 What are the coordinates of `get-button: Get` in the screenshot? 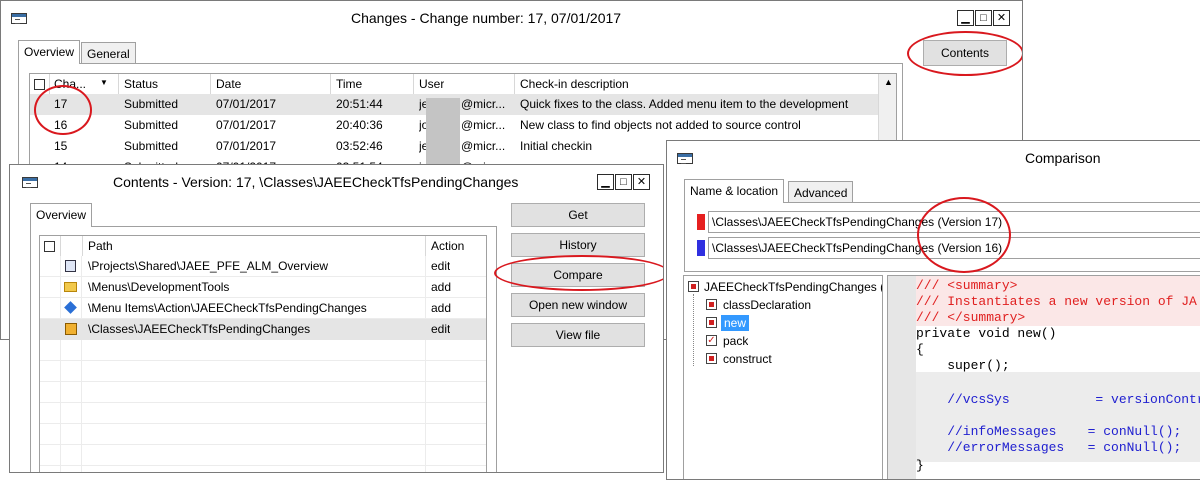 It's located at (578, 215).